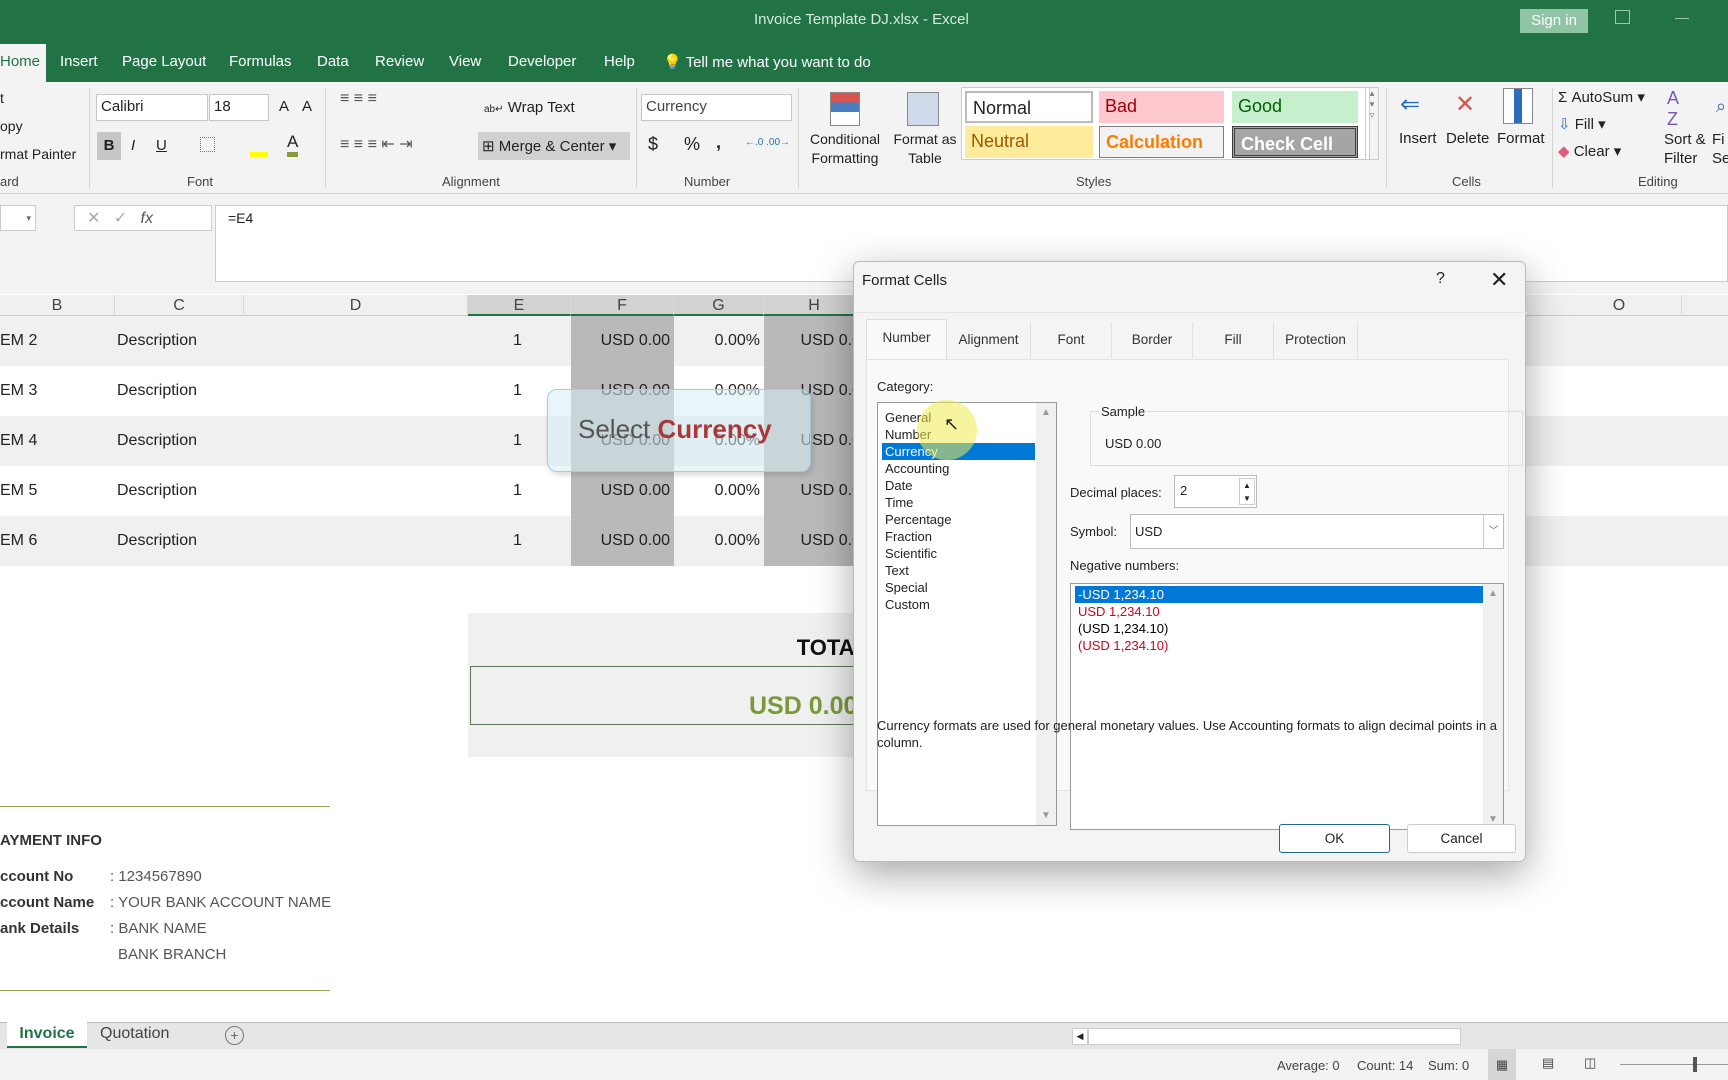 The height and width of the screenshot is (1080, 1728). What do you see at coordinates (958, 570) in the screenshot?
I see `category-item: Text` at bounding box center [958, 570].